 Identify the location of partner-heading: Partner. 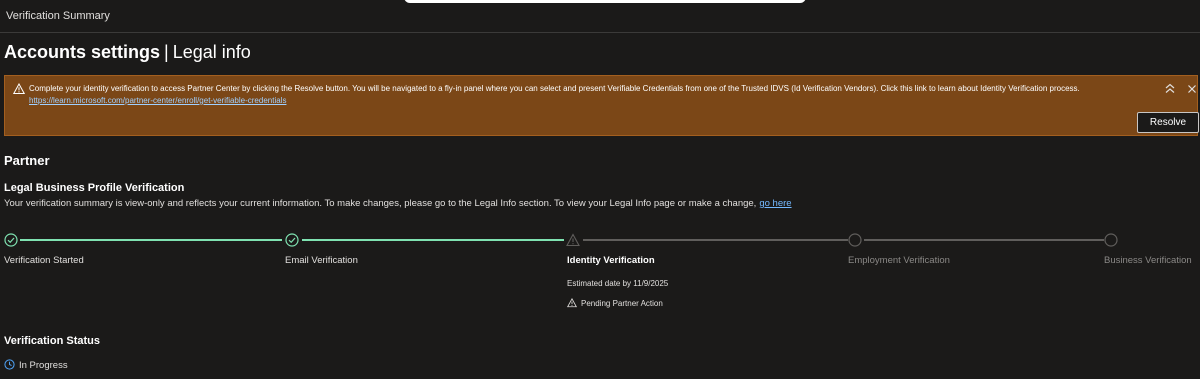
(27, 160).